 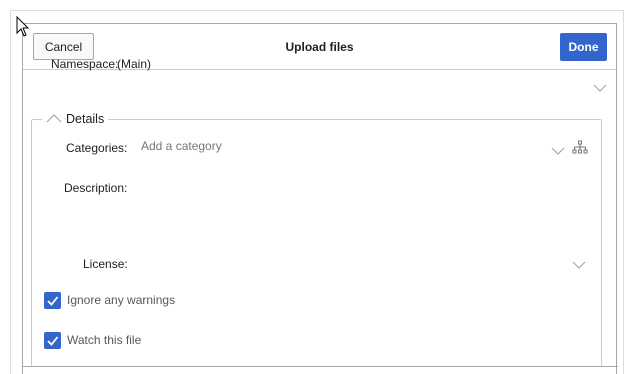 What do you see at coordinates (356, 201) in the screenshot?
I see `description-field` at bounding box center [356, 201].